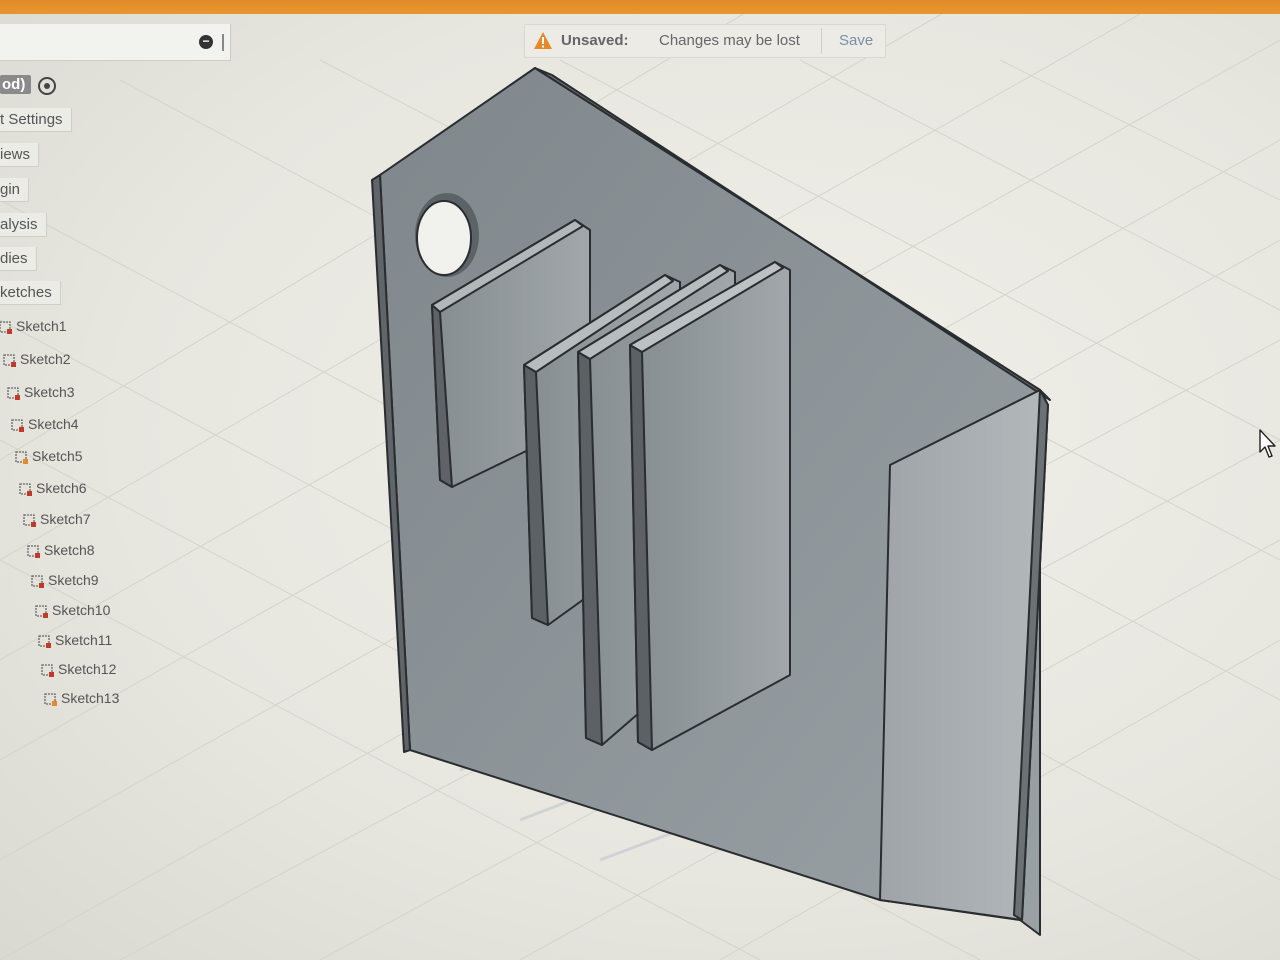 The height and width of the screenshot is (960, 1280). I want to click on warning-triangle-icon, so click(543, 40).